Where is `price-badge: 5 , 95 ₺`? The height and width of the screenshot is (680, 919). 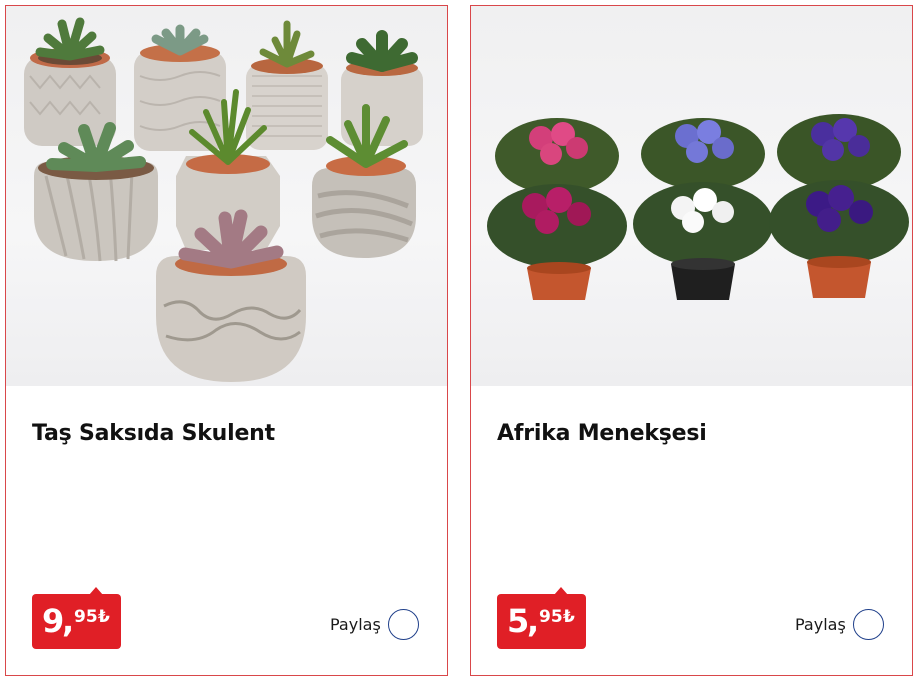
price-badge: 5 , 95 ₺ is located at coordinates (541, 618).